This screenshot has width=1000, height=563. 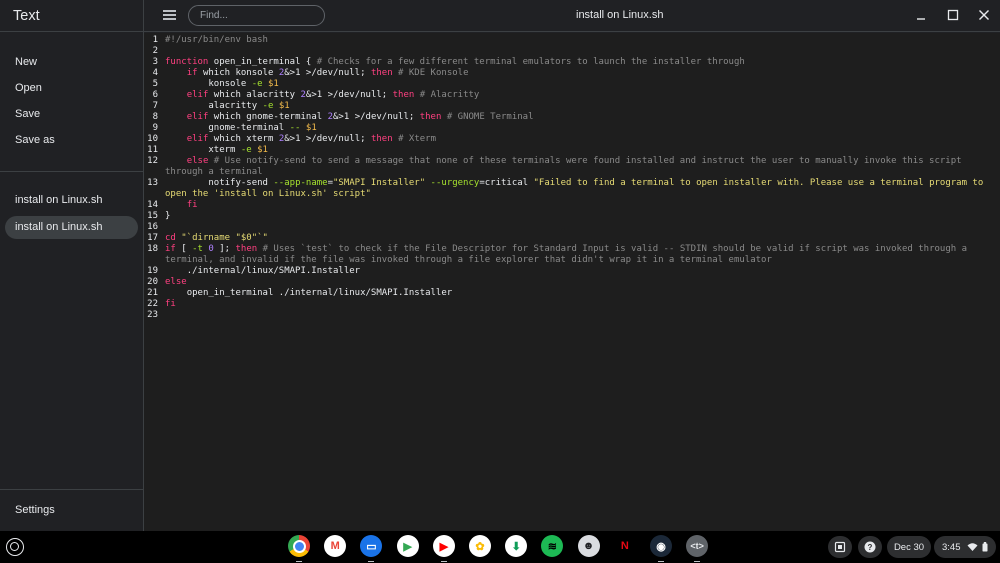 What do you see at coordinates (71, 31) in the screenshot?
I see `divider` at bounding box center [71, 31].